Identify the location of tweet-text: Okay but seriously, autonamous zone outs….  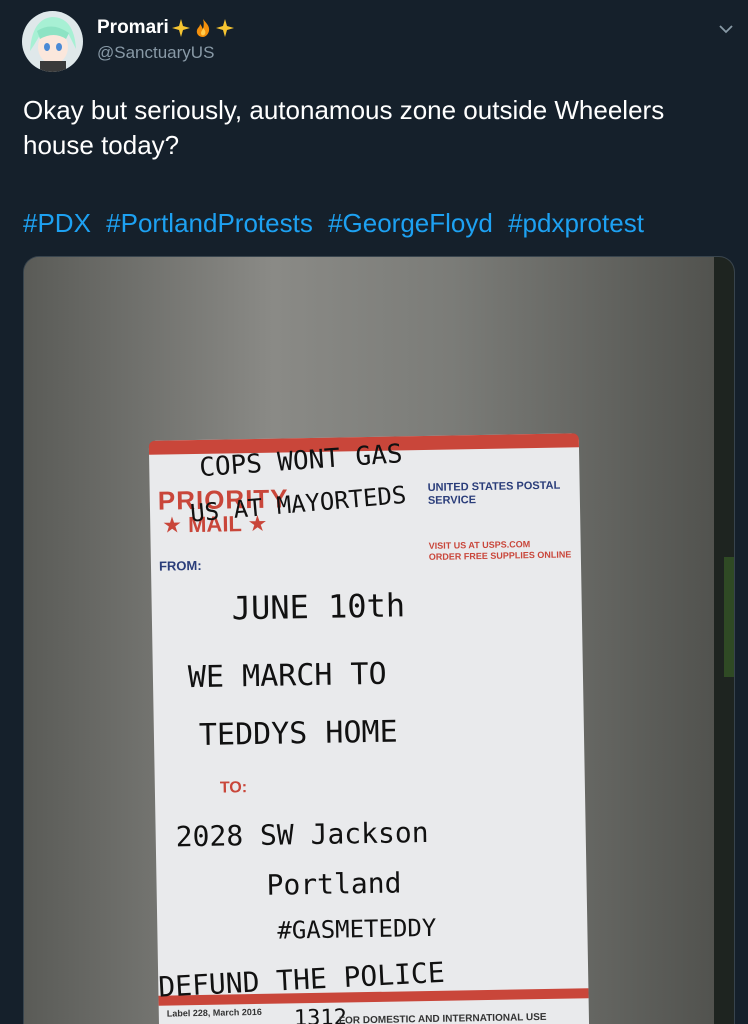
(344, 127).